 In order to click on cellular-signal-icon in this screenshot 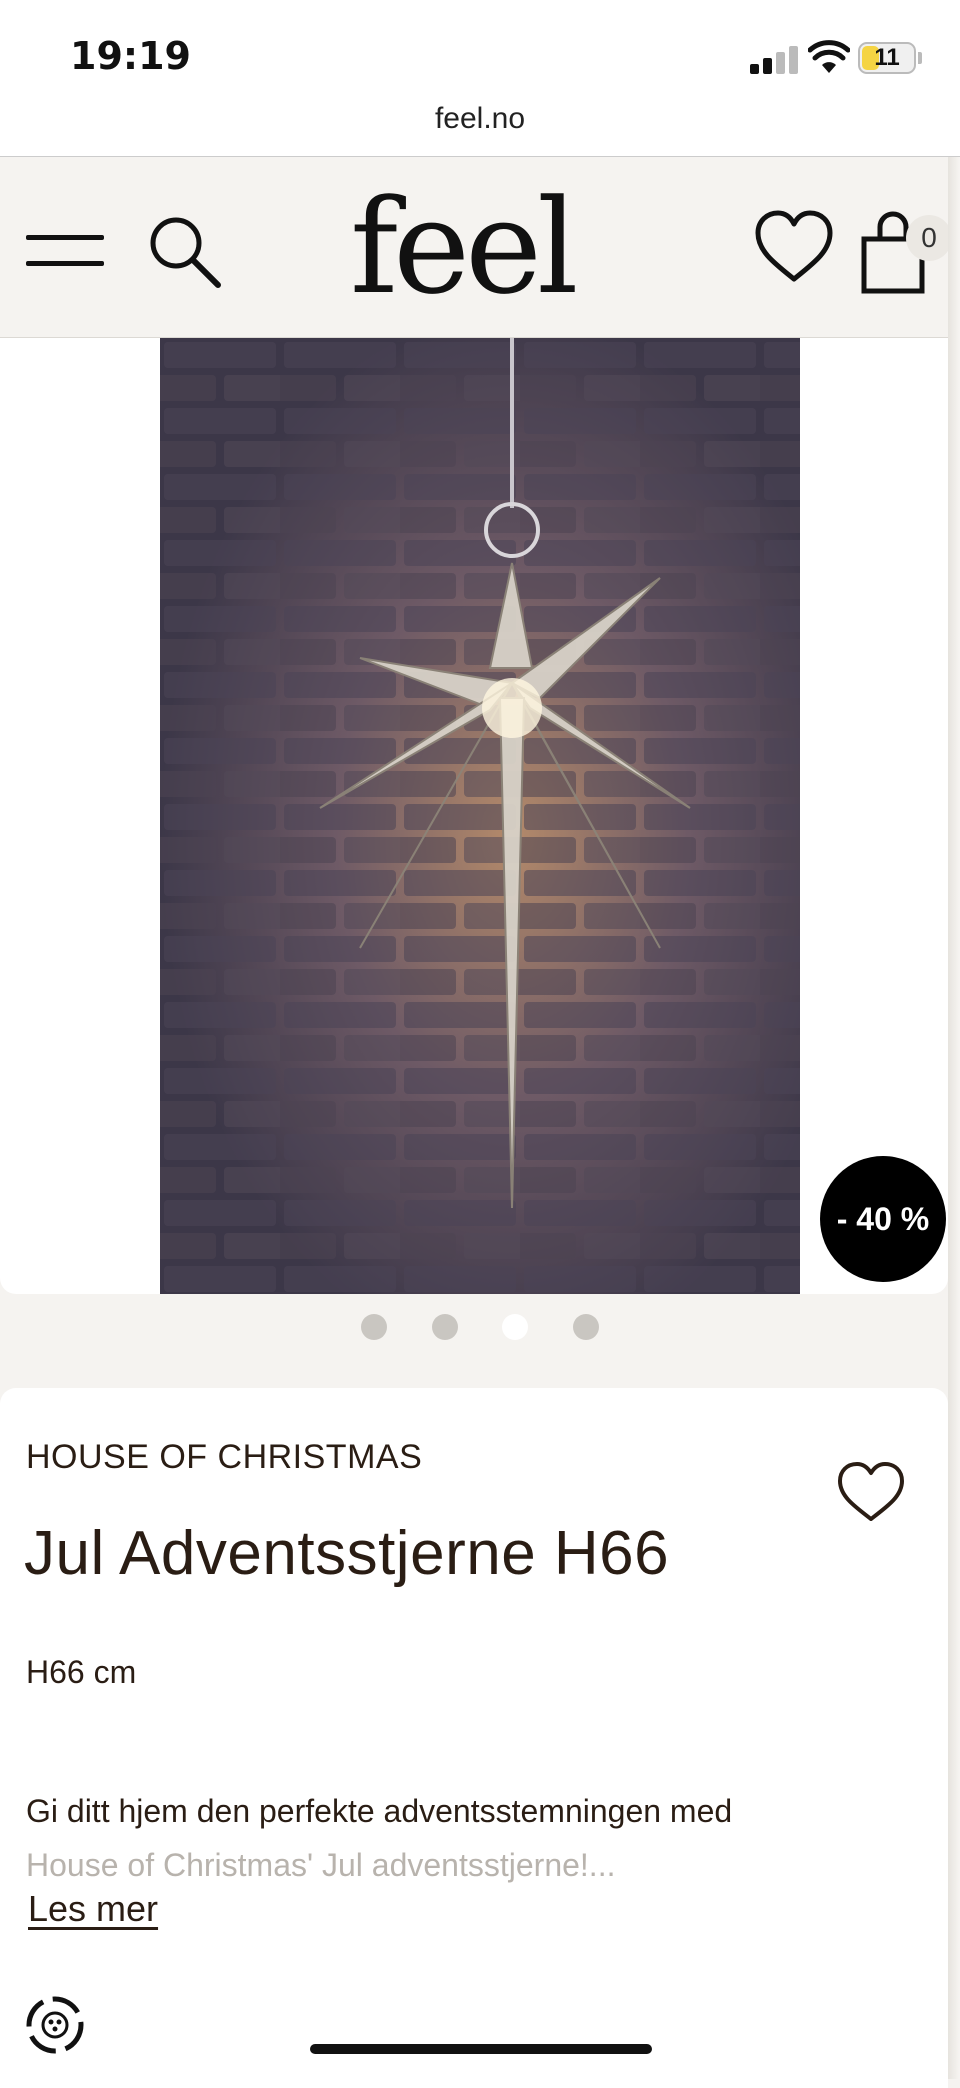, I will do `click(775, 59)`.